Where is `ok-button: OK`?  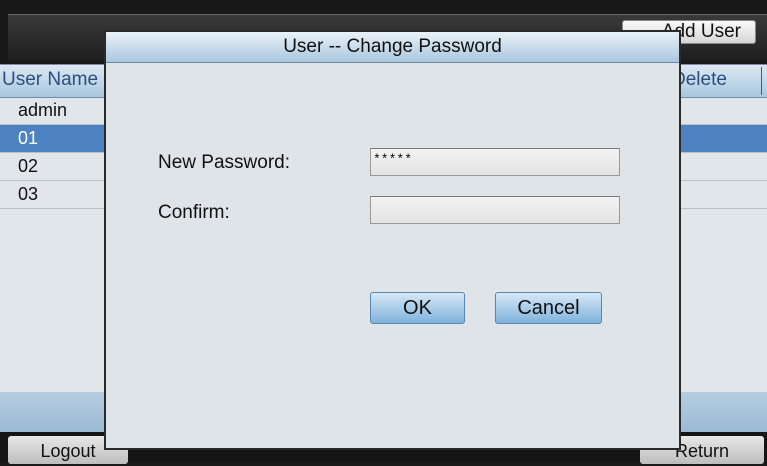
ok-button: OK is located at coordinates (417, 308).